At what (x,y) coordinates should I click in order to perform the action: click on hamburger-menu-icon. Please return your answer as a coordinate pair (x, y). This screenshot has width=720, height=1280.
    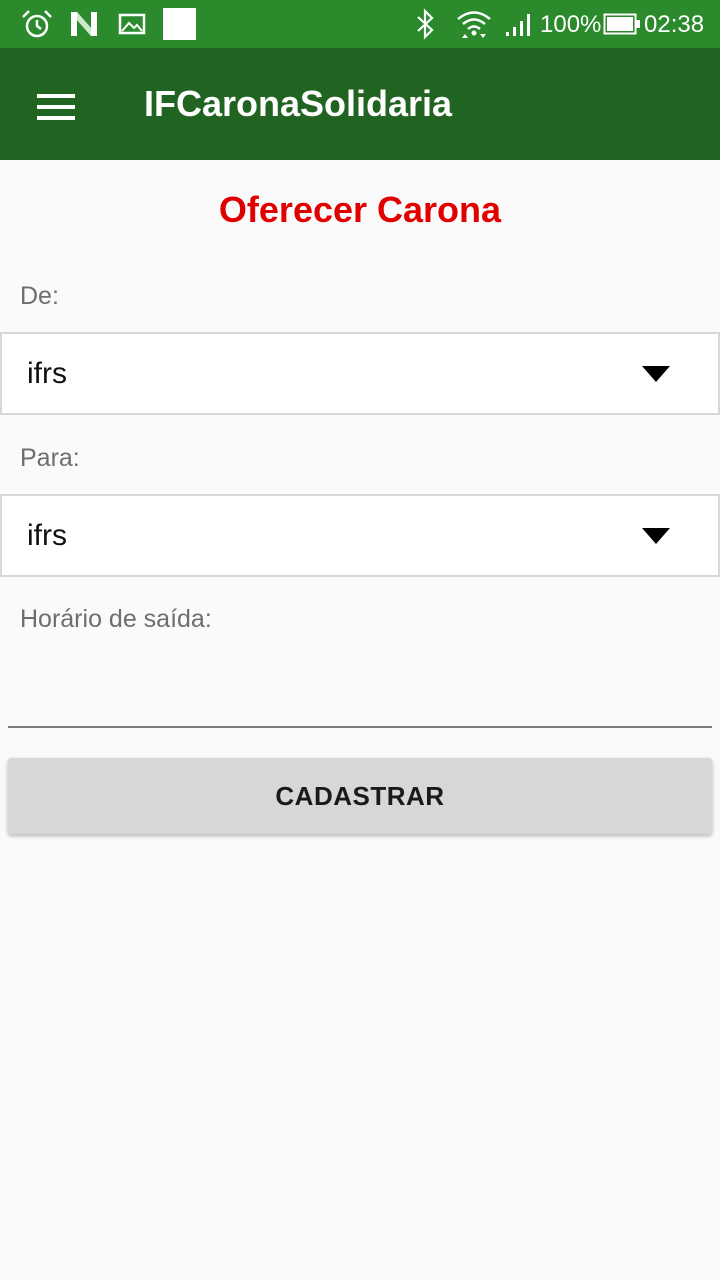
    Looking at the image, I should click on (56, 104).